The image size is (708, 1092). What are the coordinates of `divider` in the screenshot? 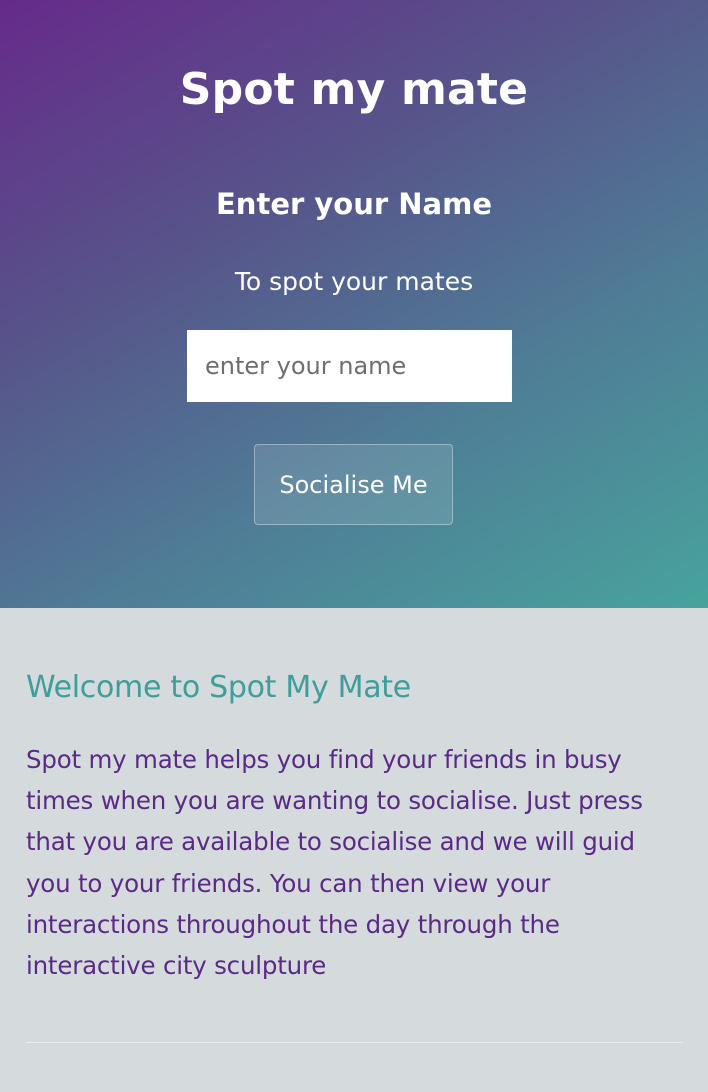 It's located at (354, 1042).